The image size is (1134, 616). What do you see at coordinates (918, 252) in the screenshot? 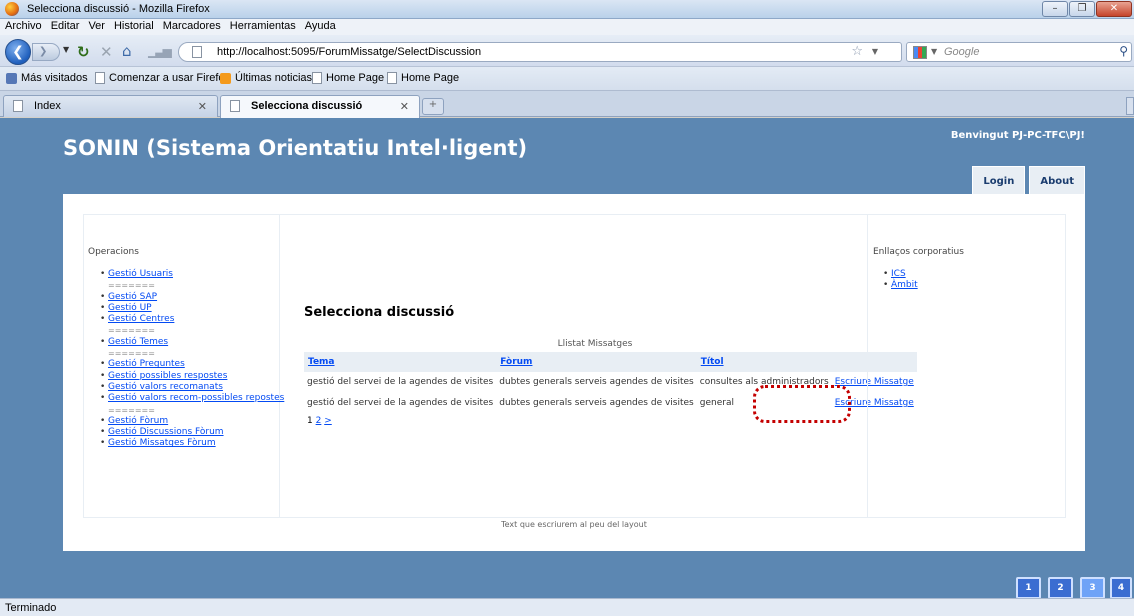
I see `corporate-links-title: Enllaços corporatius` at bounding box center [918, 252].